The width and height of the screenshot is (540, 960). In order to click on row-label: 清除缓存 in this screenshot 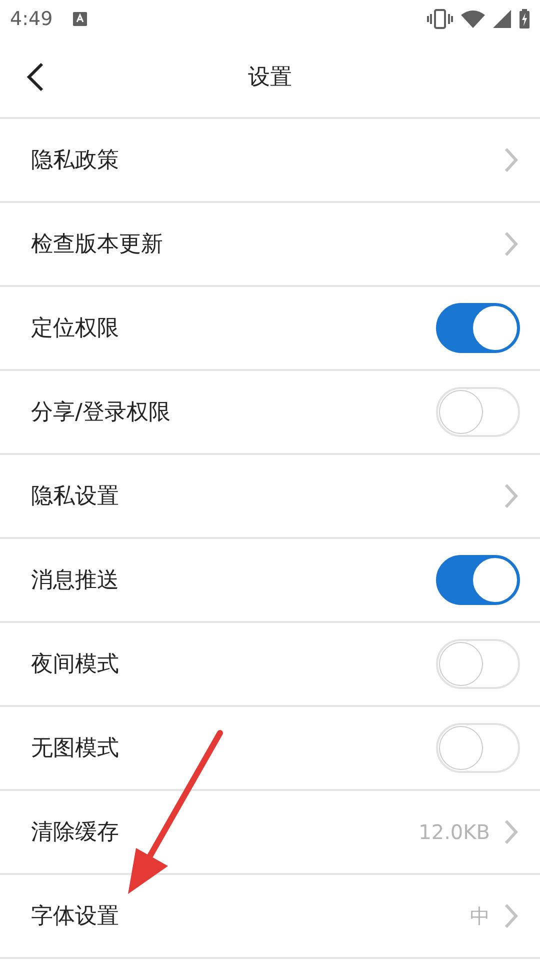, I will do `click(75, 832)`.